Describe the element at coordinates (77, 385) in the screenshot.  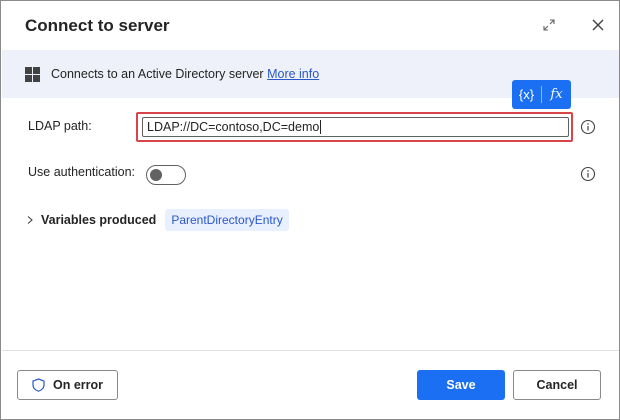
I see `on-error-label: On error` at that location.